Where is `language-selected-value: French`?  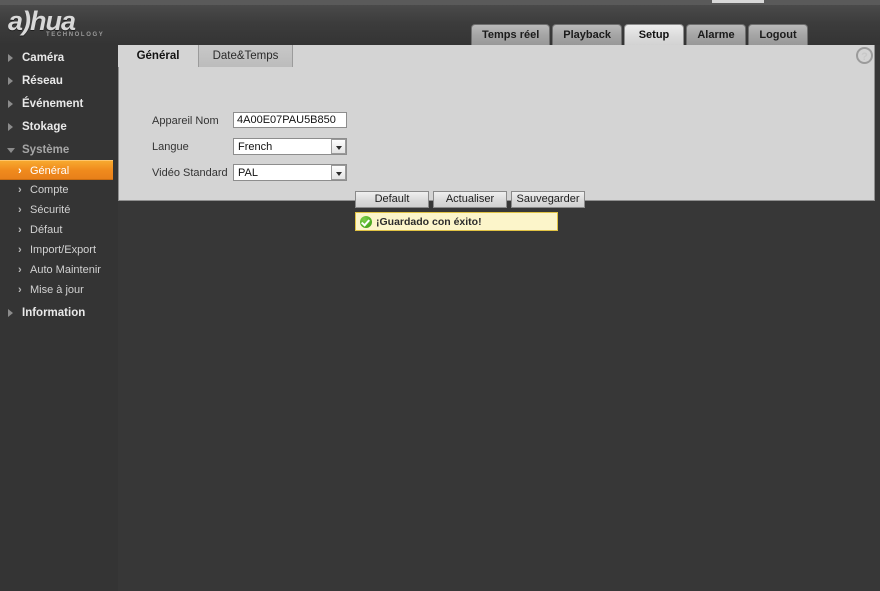
language-selected-value: French is located at coordinates (255, 147).